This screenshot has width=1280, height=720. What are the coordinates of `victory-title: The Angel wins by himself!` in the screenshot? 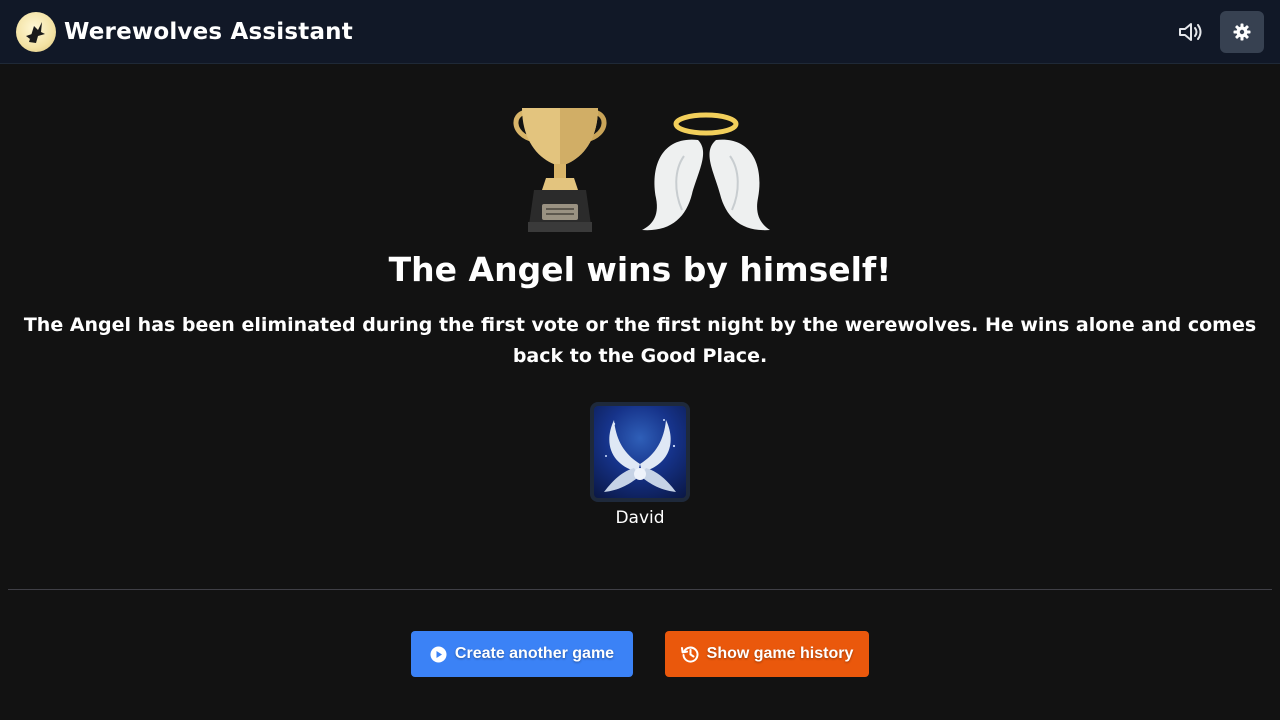 It's located at (640, 269).